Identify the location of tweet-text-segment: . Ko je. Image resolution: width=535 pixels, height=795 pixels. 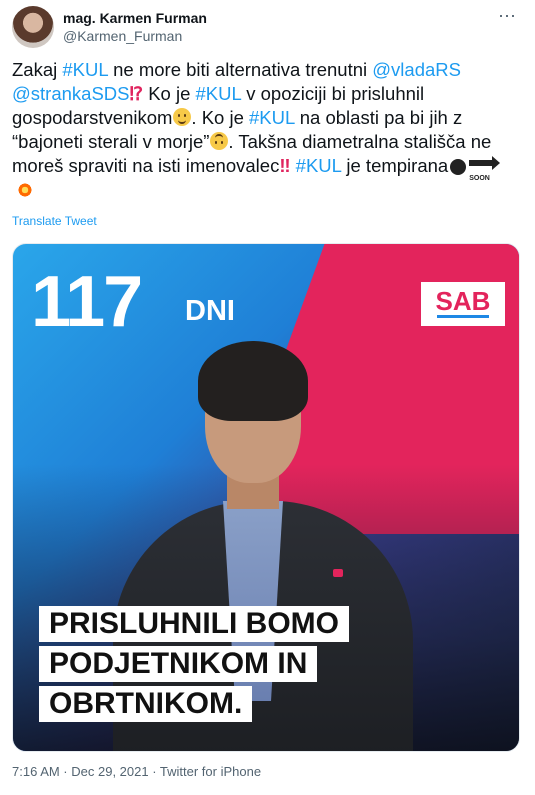
(220, 117).